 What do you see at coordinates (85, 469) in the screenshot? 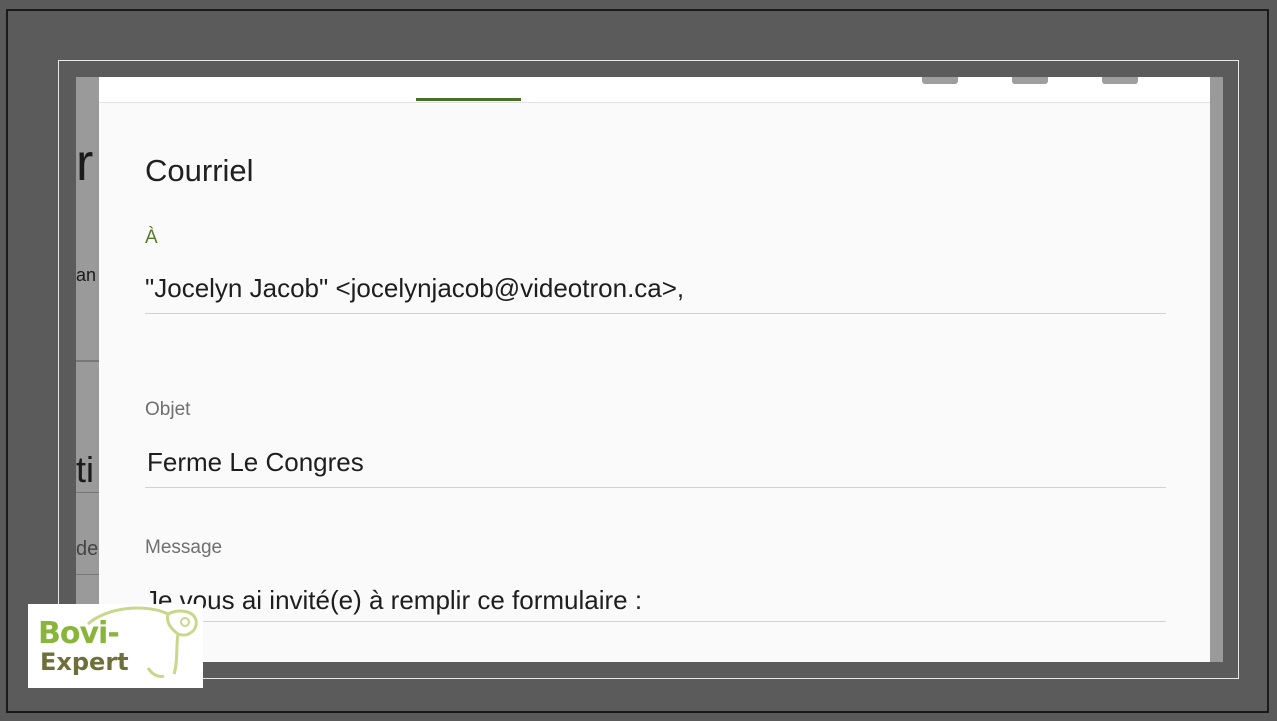
I see `background-text-fragment: ti` at bounding box center [85, 469].